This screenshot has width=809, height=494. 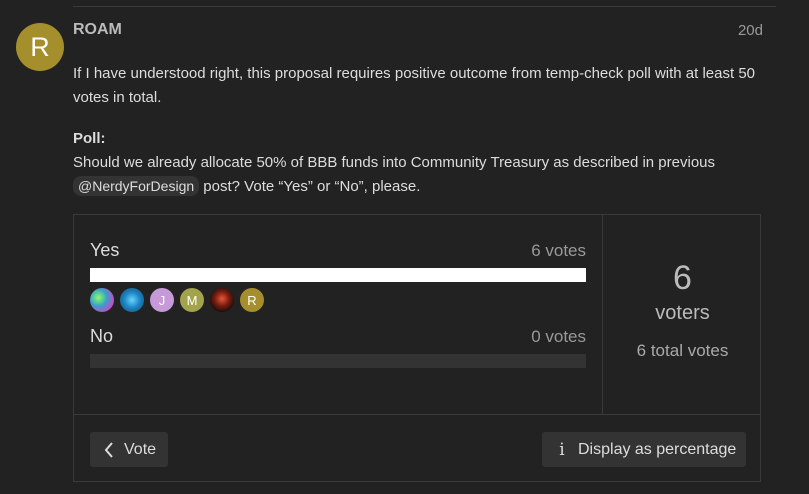 I want to click on avatar: R, so click(x=40, y=47).